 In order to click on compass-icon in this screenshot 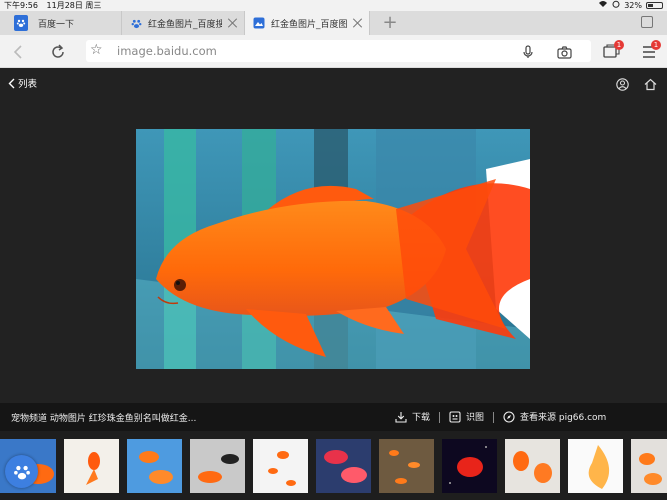, I will do `click(509, 416)`.